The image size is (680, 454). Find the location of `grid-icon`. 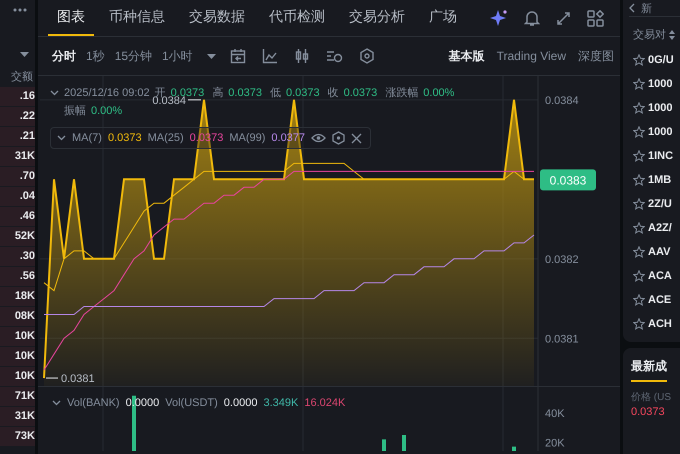

grid-icon is located at coordinates (595, 18).